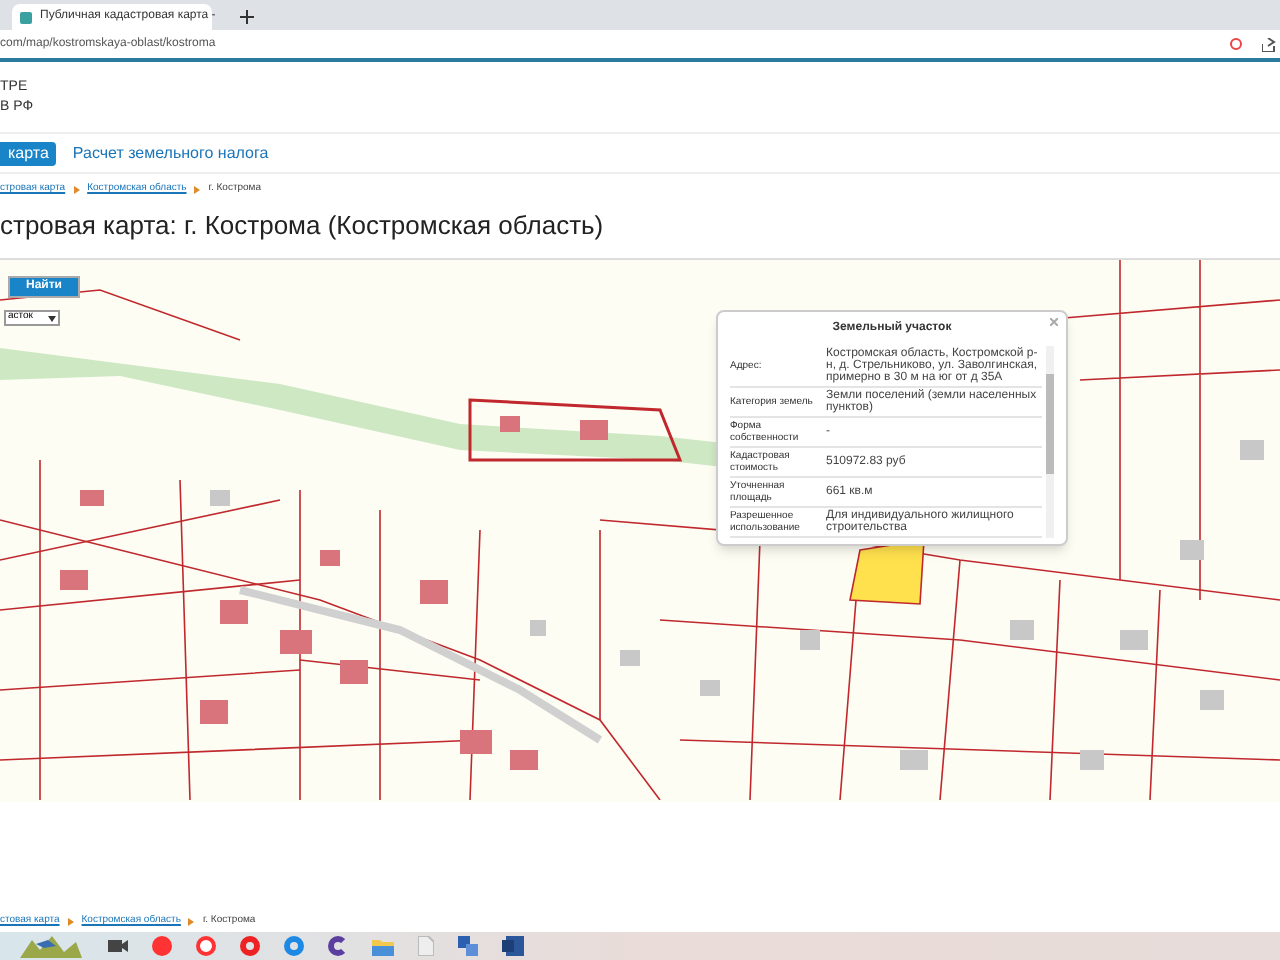 The height and width of the screenshot is (960, 1280). Describe the element at coordinates (338, 946) in the screenshot. I see `c-logo-icon` at that location.